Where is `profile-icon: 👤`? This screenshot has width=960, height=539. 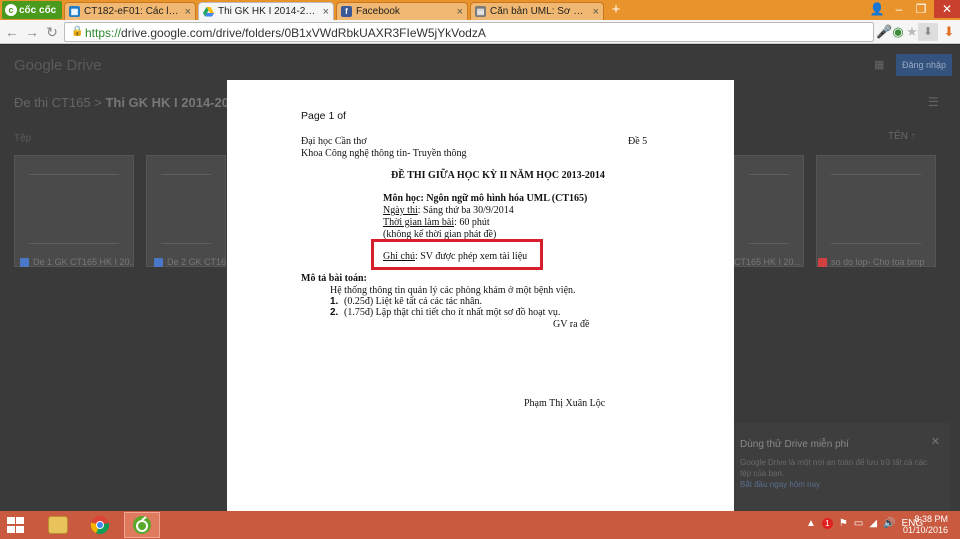
profile-icon: 👤 is located at coordinates (877, 9).